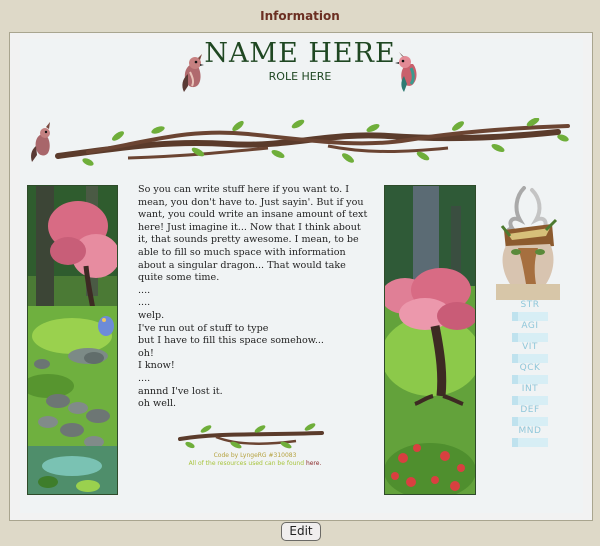 This screenshot has width=600, height=546. I want to click on stat-qck: QCK, so click(530, 373).